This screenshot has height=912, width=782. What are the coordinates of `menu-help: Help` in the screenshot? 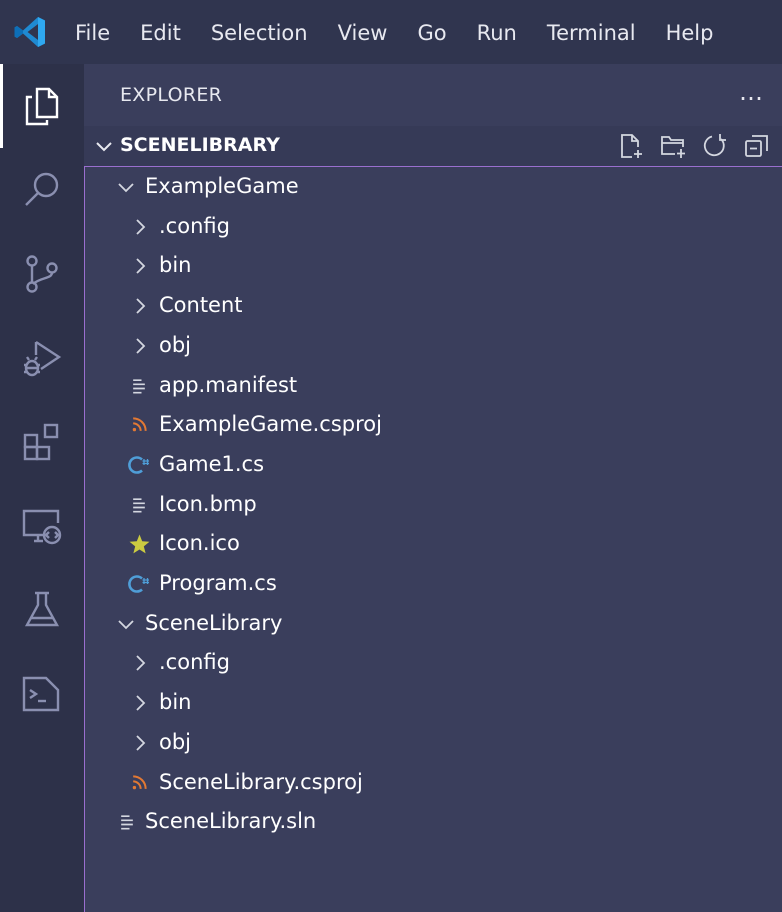 It's located at (690, 32).